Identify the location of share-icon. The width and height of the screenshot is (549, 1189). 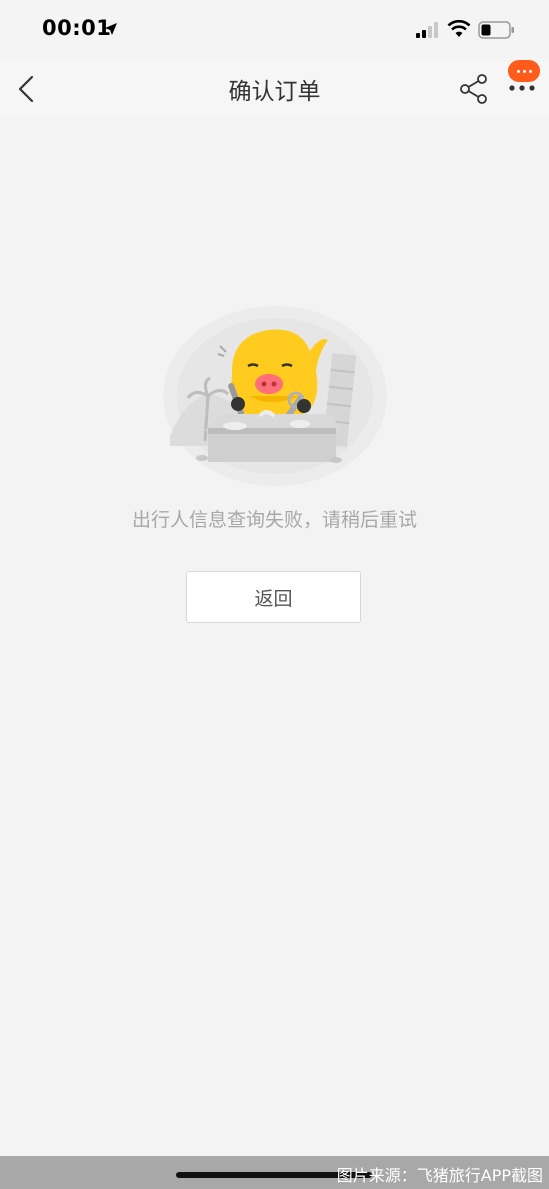
(474, 89).